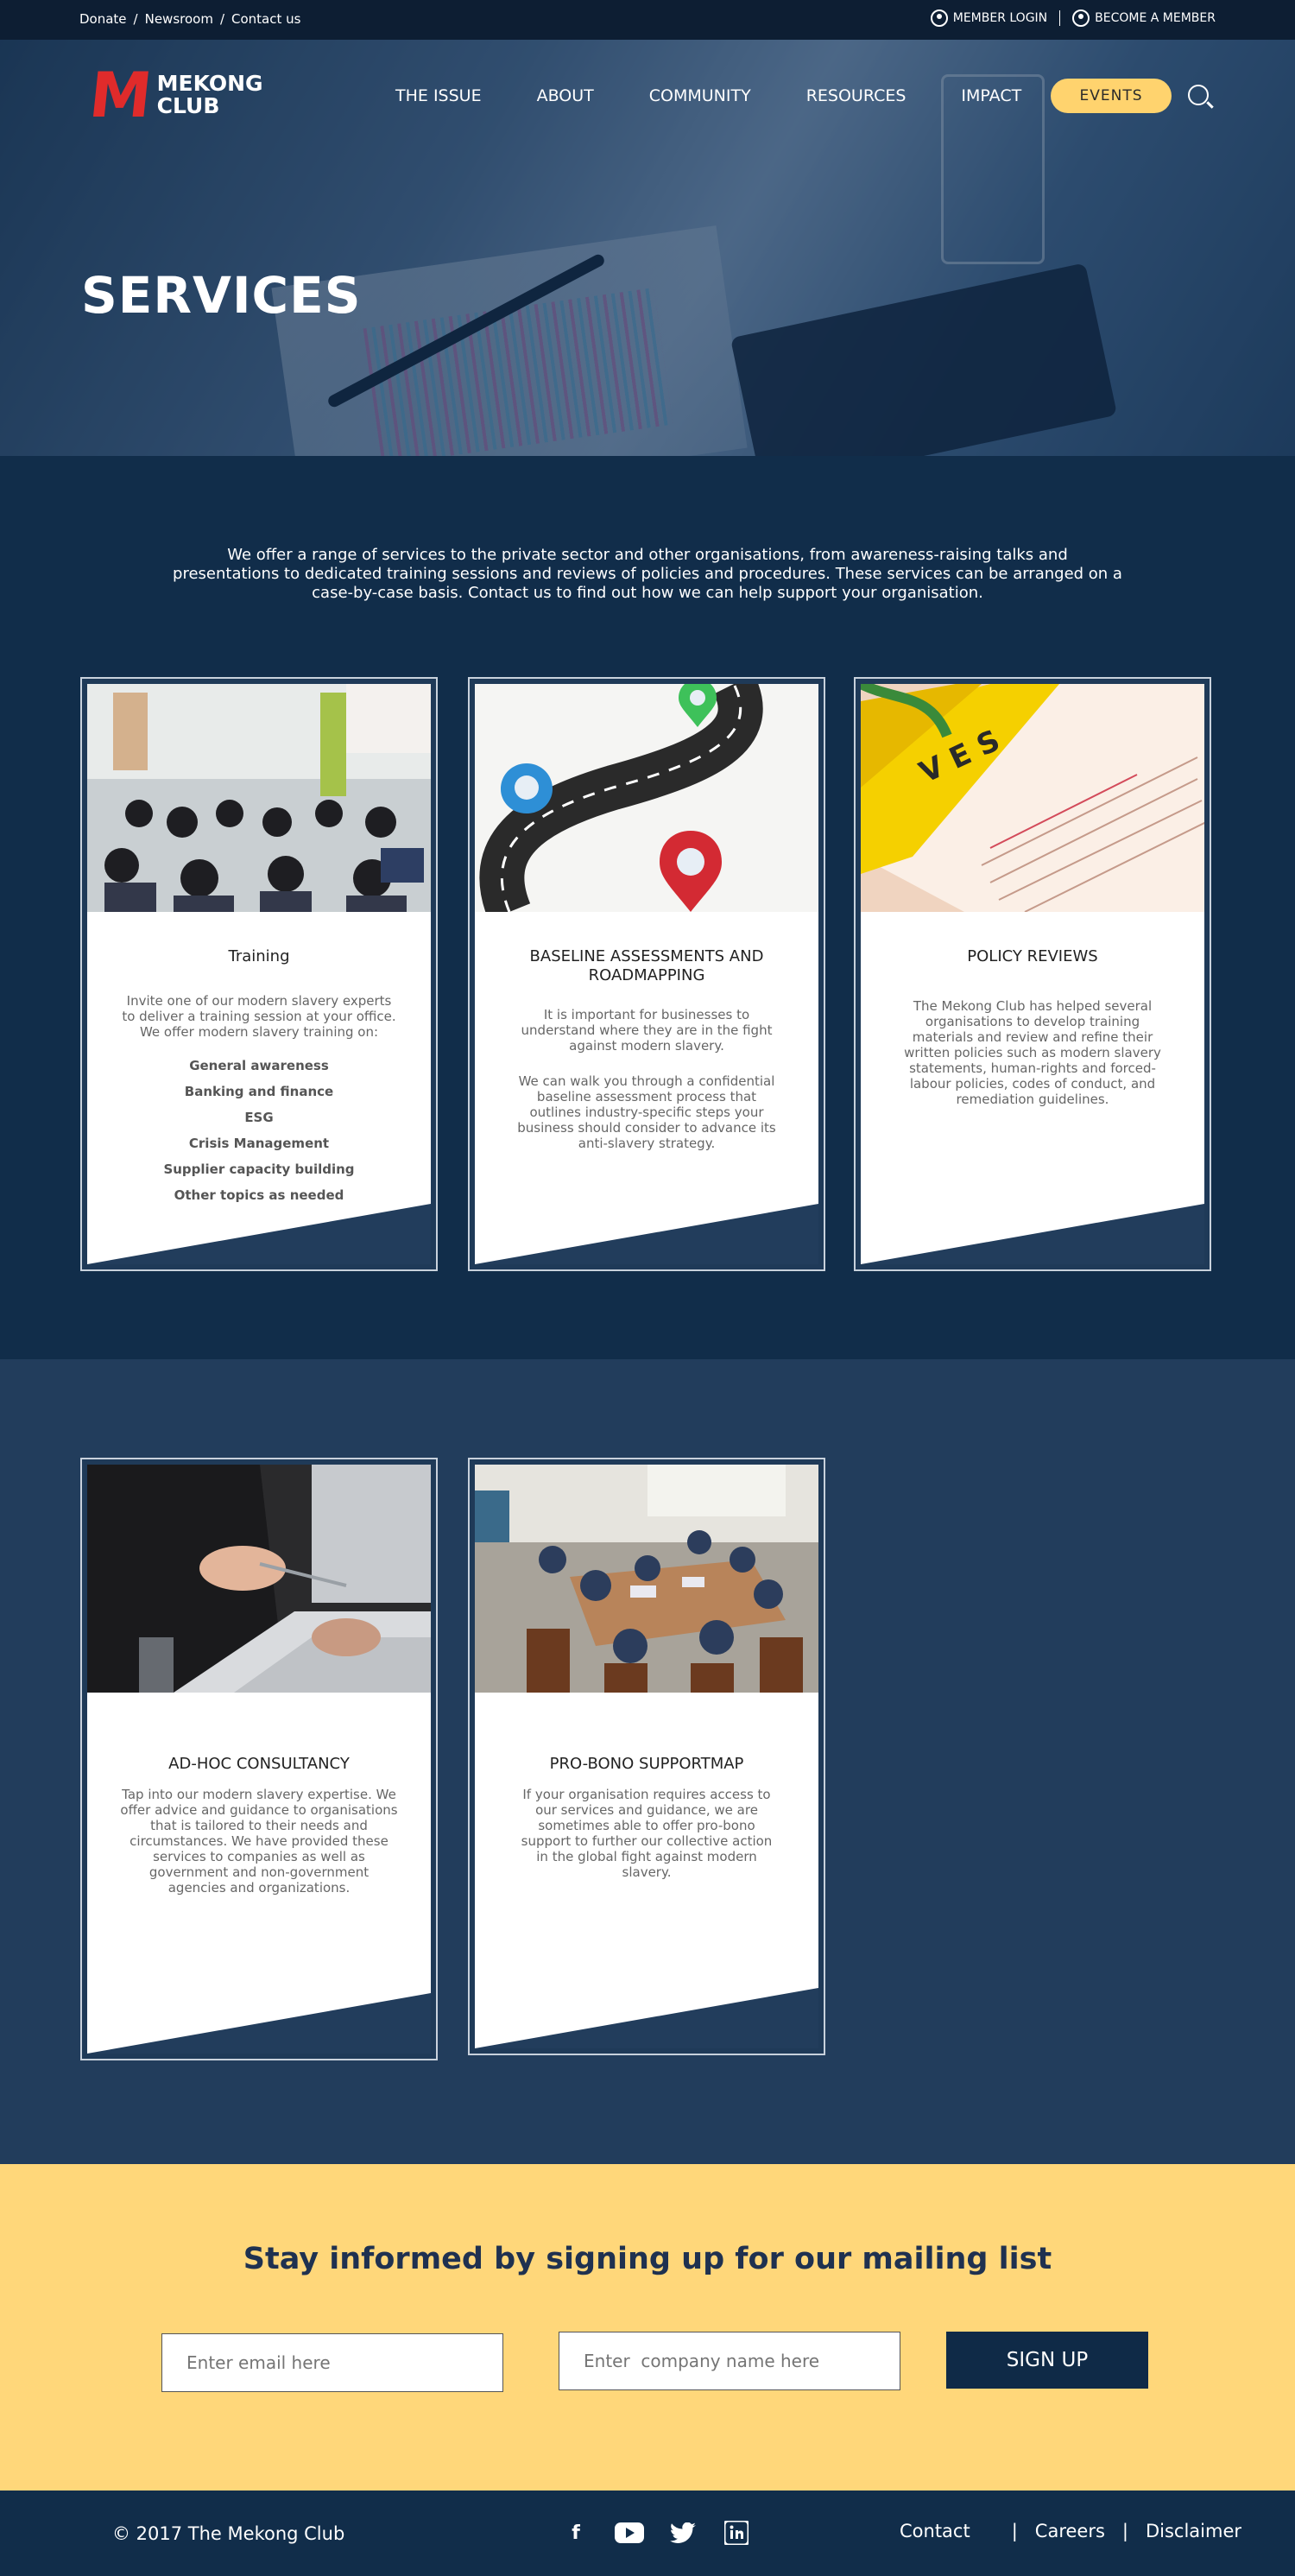 Image resolution: width=1295 pixels, height=2576 pixels. What do you see at coordinates (209, 83) in the screenshot?
I see `logo-line1: MEKONG` at bounding box center [209, 83].